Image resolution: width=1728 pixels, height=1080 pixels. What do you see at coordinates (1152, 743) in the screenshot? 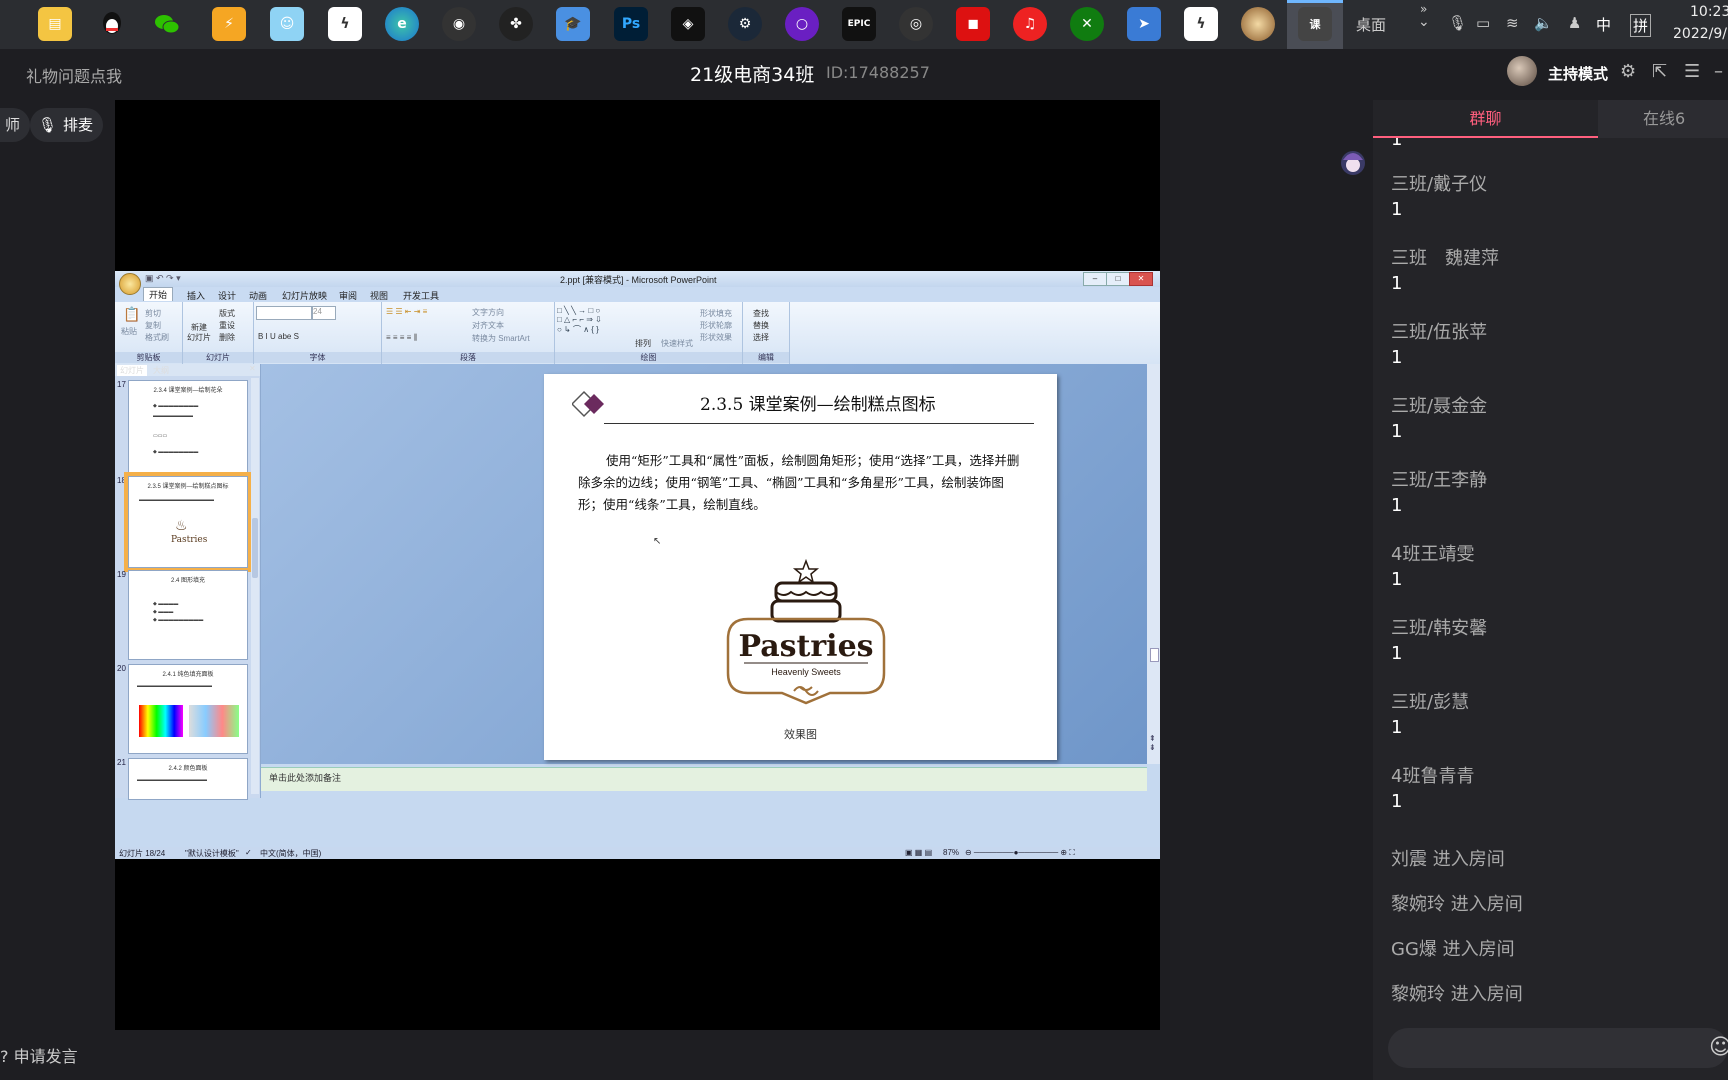
I see `prev-next-slide-icon: ⇞ ⇟` at bounding box center [1152, 743].